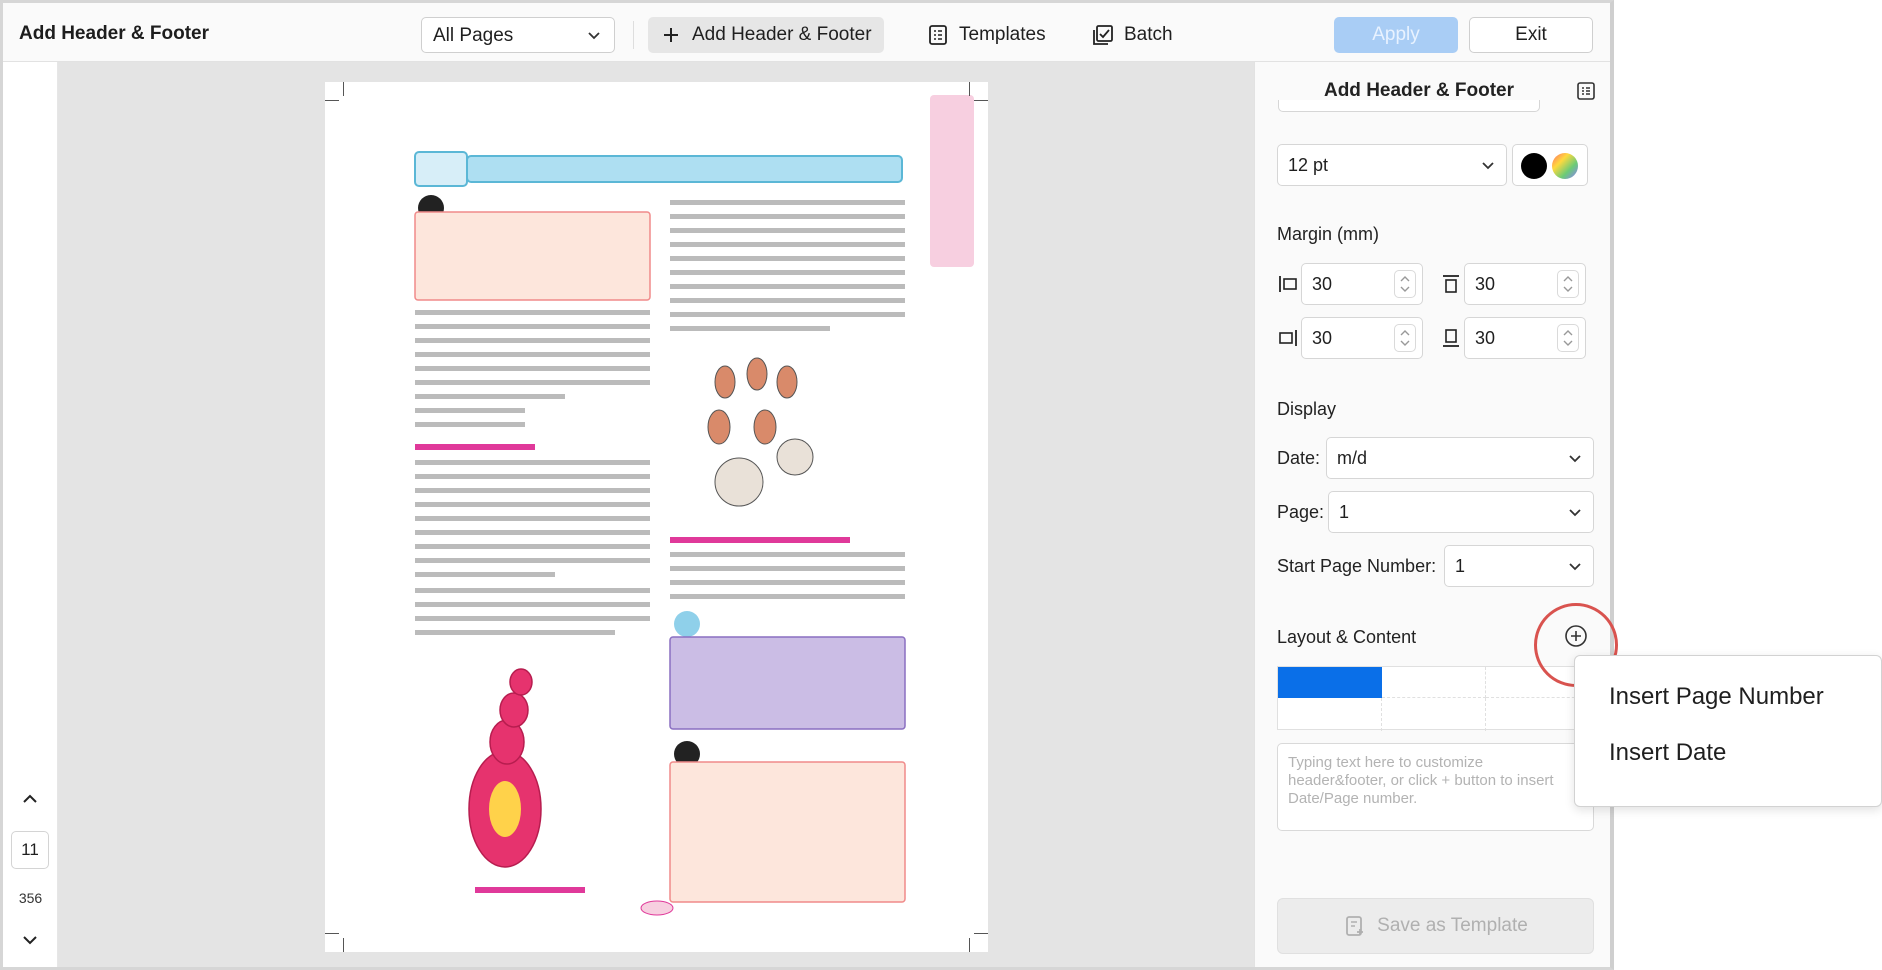  What do you see at coordinates (1525, 338) in the screenshot?
I see `margin-bottom-input: 30` at bounding box center [1525, 338].